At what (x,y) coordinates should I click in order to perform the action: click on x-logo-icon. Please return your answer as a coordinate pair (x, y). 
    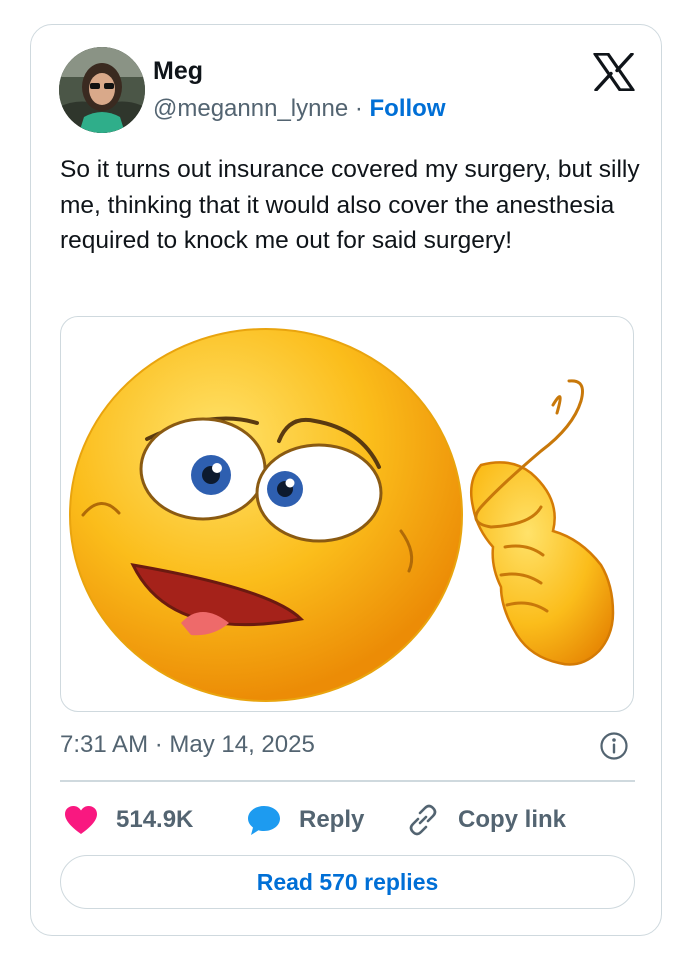
    Looking at the image, I should click on (614, 72).